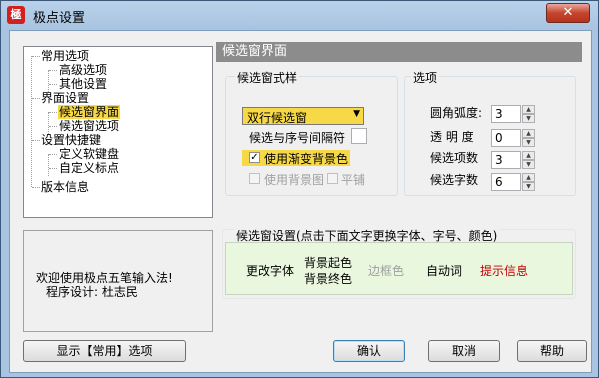  Describe the element at coordinates (83, 84) in the screenshot. I see `tree-item-other: 其他设置` at that location.